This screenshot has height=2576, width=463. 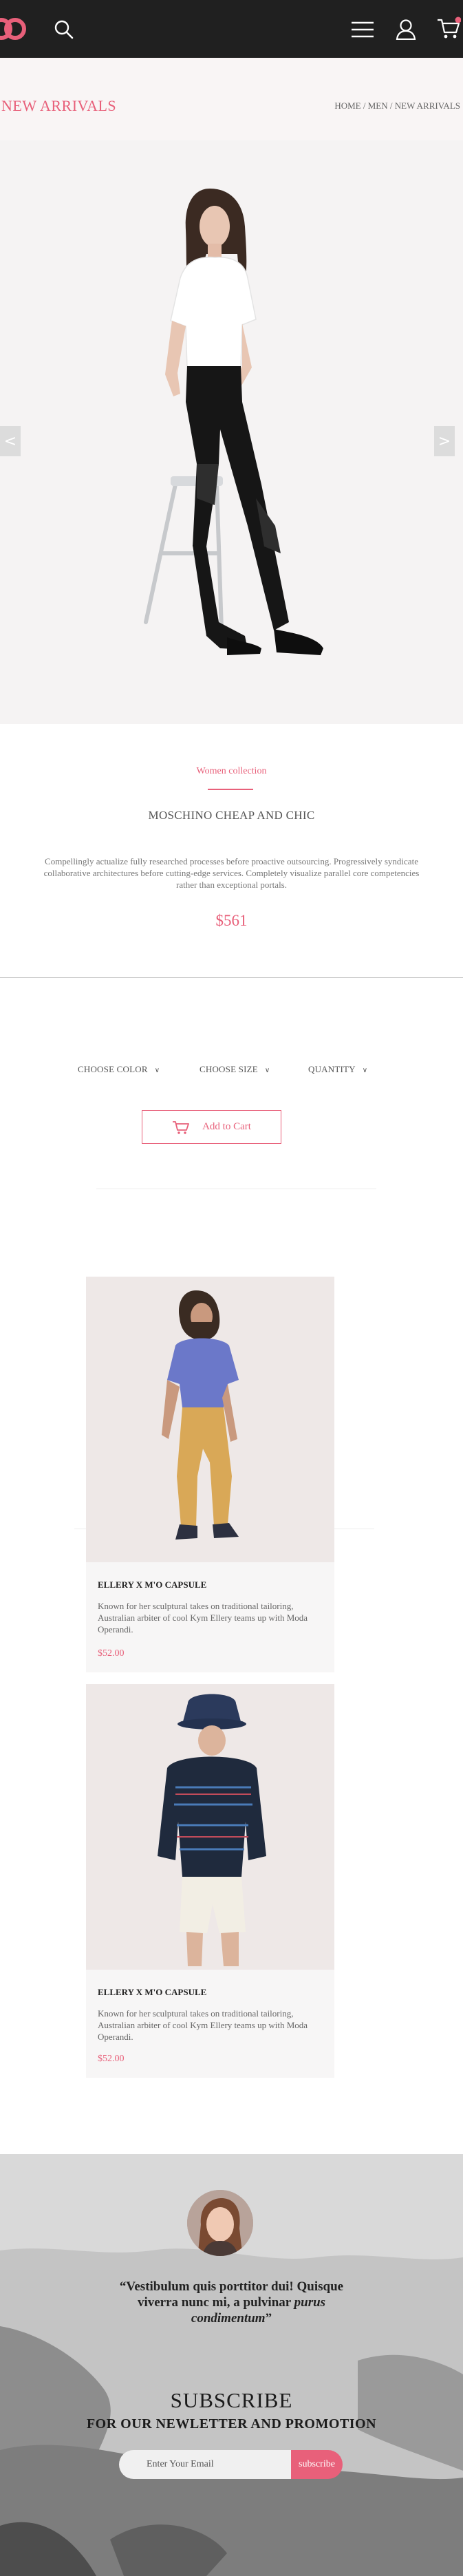 I want to click on breadcrumb-home: HOME, so click(x=347, y=105).